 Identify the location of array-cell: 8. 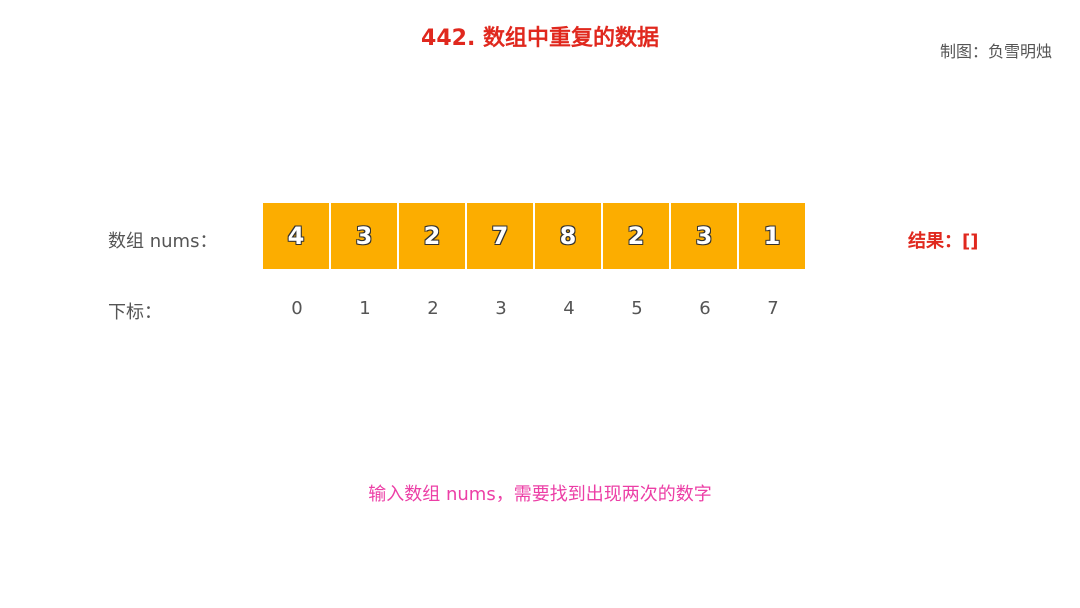
(568, 236).